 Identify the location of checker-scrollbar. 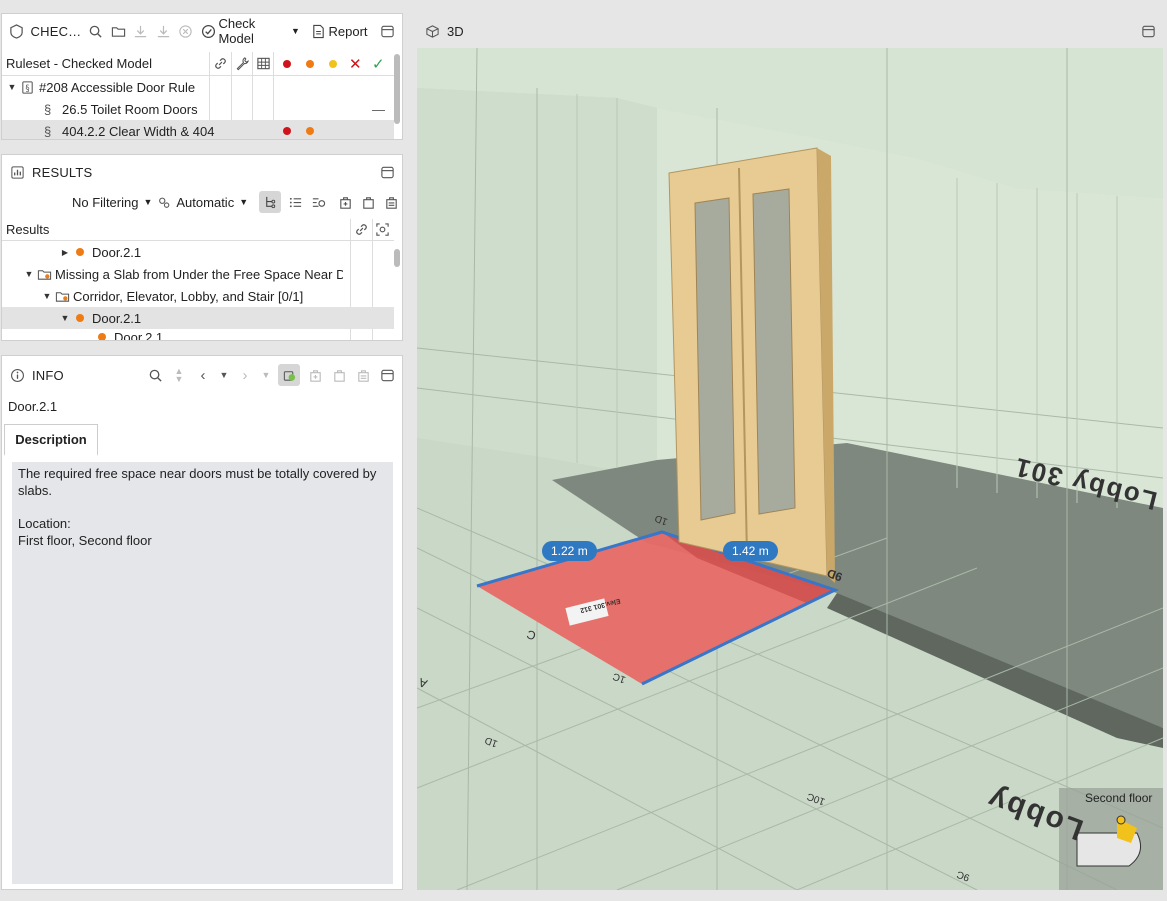
(397, 89).